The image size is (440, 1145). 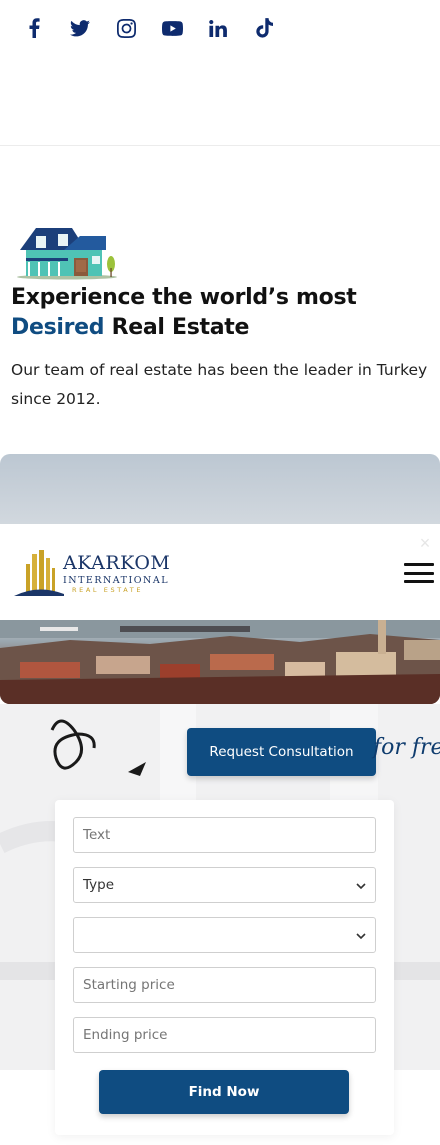 What do you see at coordinates (172, 28) in the screenshot?
I see `youtube-icon` at bounding box center [172, 28].